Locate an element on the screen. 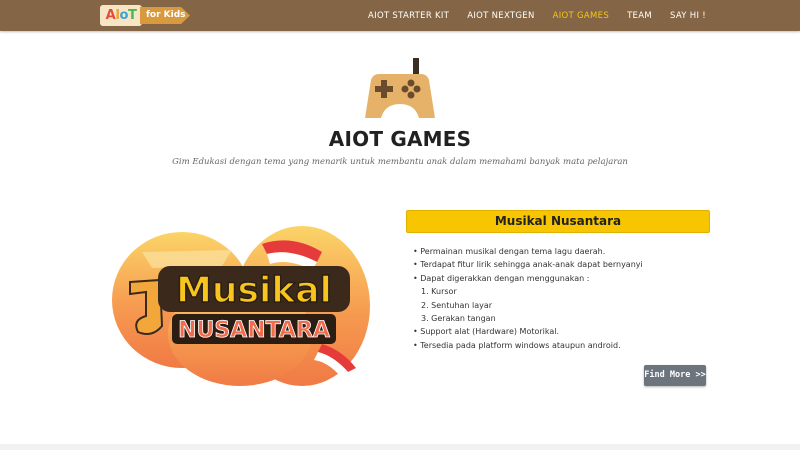 The width and height of the screenshot is (800, 450). site-logo: AIoT for Kids is located at coordinates (146, 15).